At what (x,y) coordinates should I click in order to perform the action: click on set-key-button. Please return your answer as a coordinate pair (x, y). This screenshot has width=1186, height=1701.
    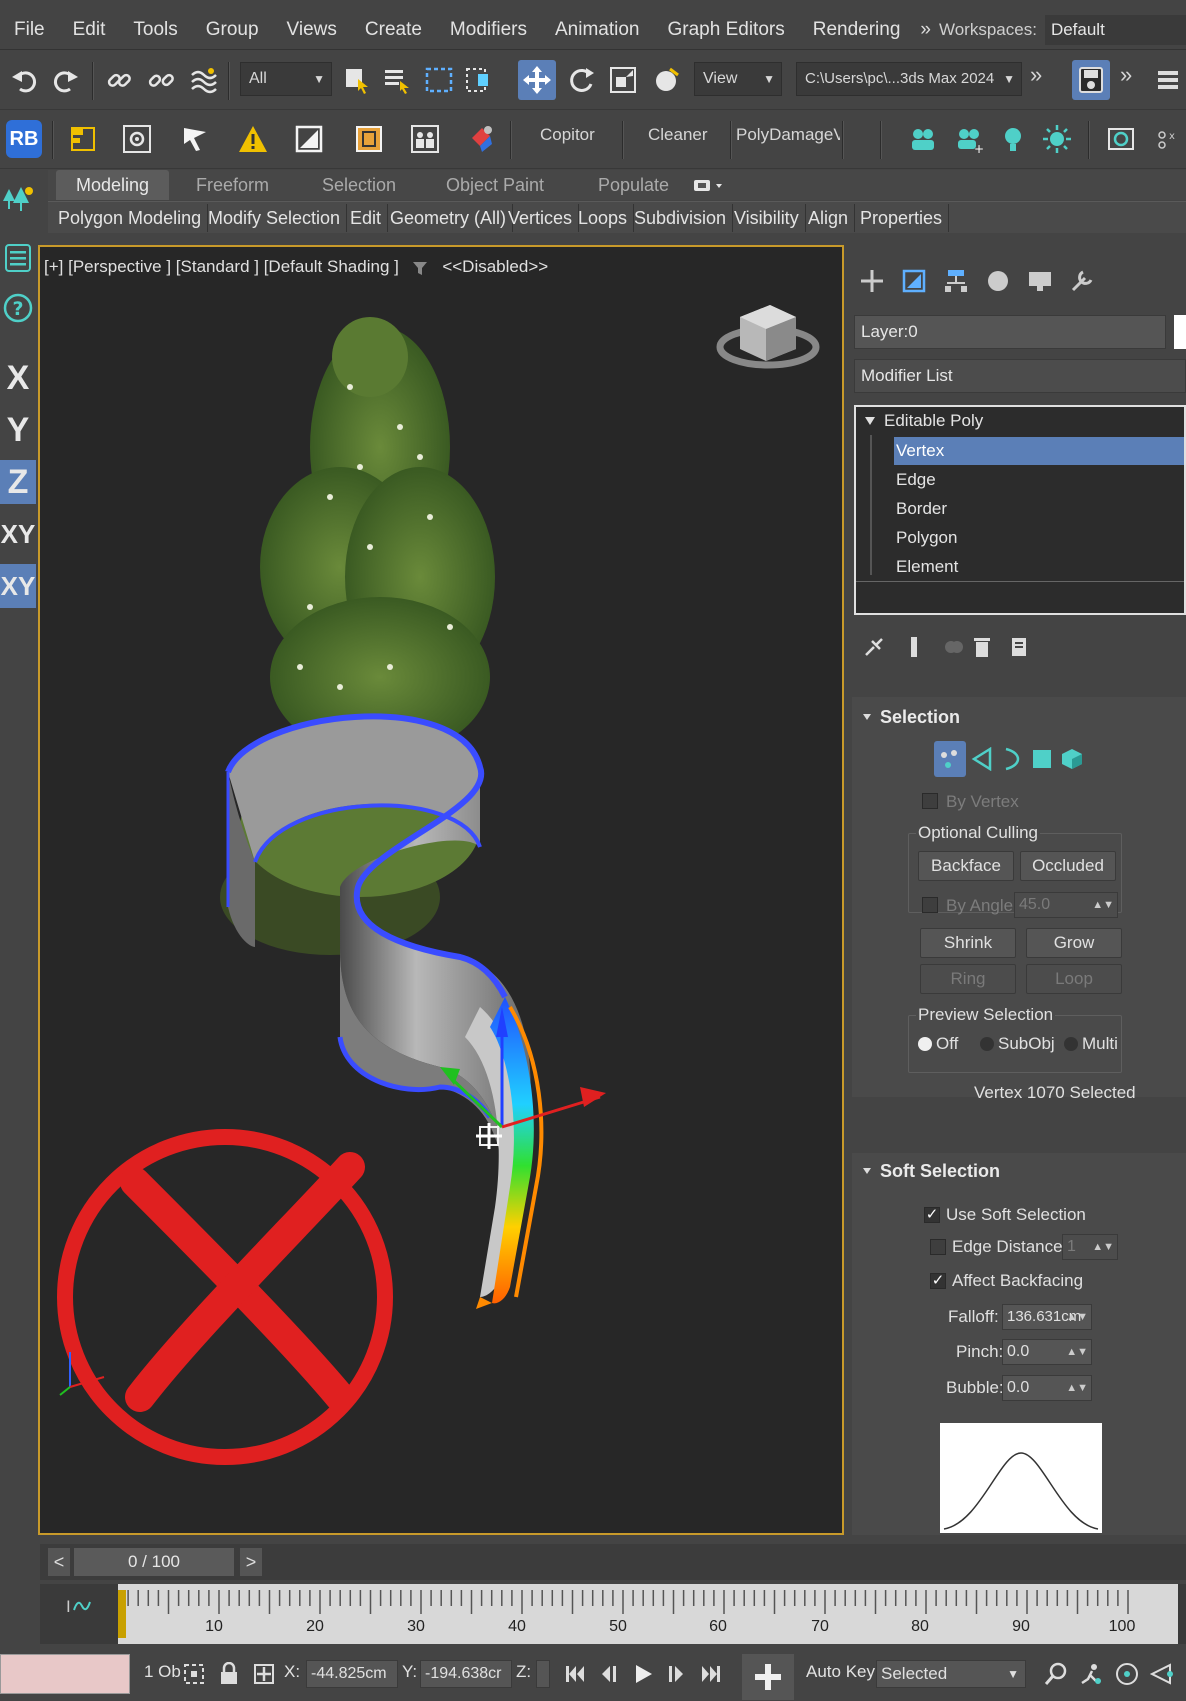
    Looking at the image, I should click on (768, 1677).